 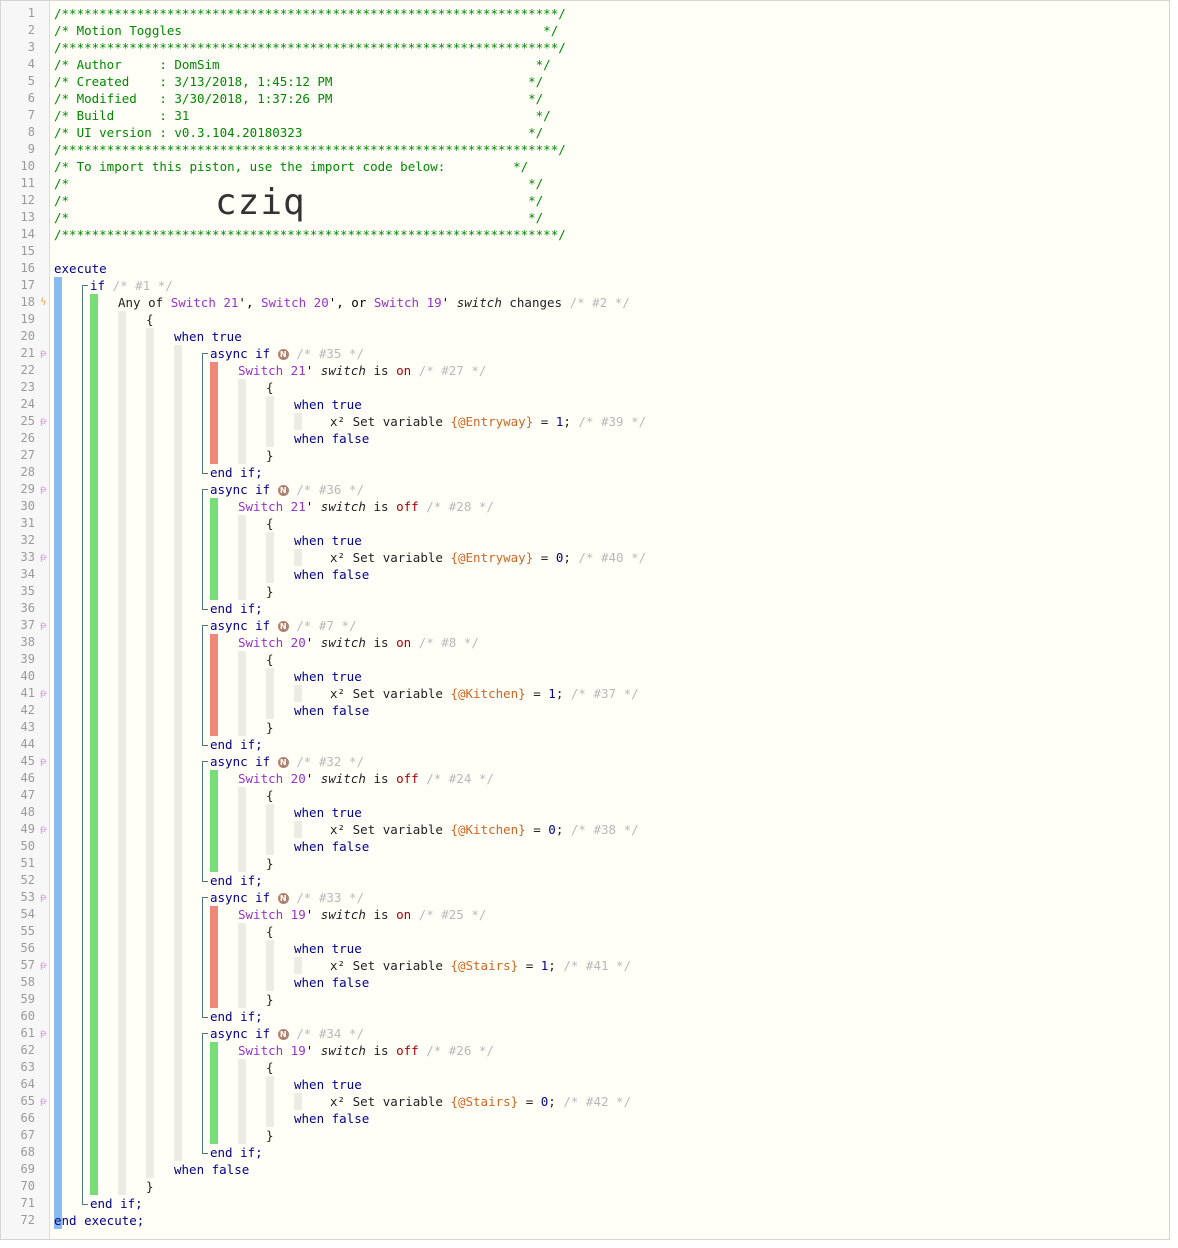 I want to click on statement-comment: /* #35 */, so click(x=330, y=353).